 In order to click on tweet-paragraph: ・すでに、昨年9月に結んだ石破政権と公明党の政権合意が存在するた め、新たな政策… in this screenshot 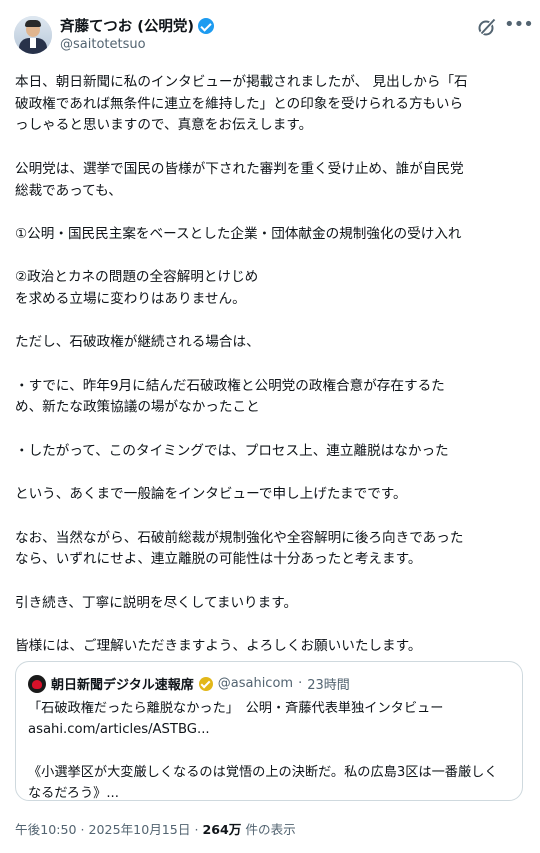, I will do `click(230, 396)`.